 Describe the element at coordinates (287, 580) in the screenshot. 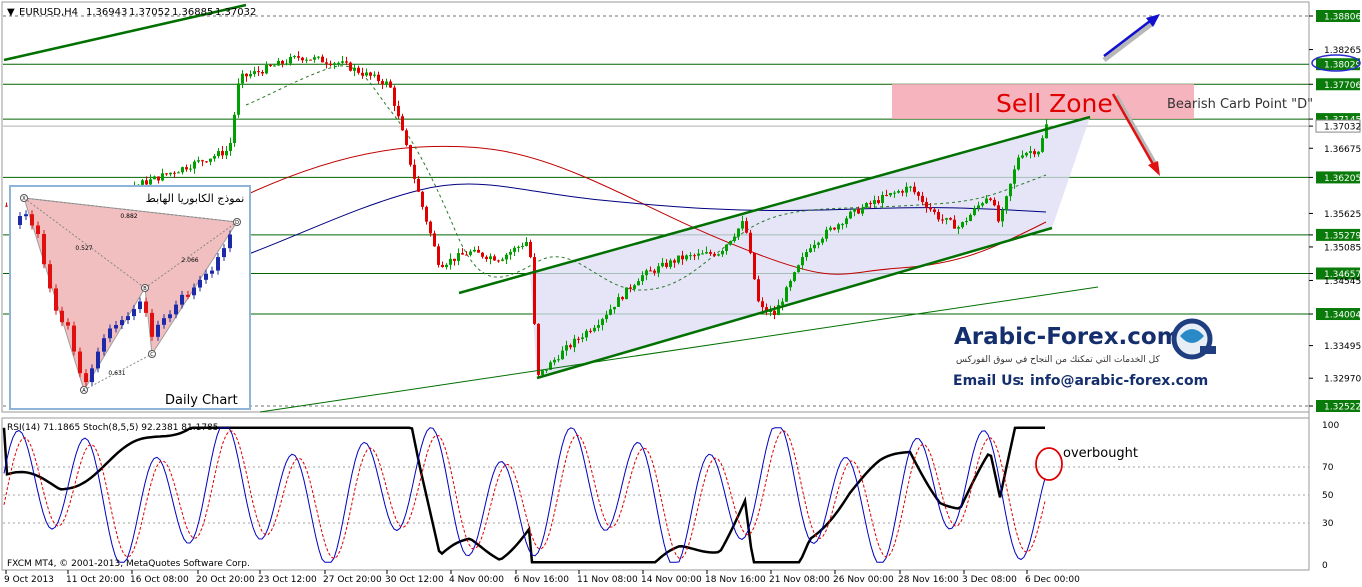

I see `time-tick-label: 23 Oct 12:00` at that location.